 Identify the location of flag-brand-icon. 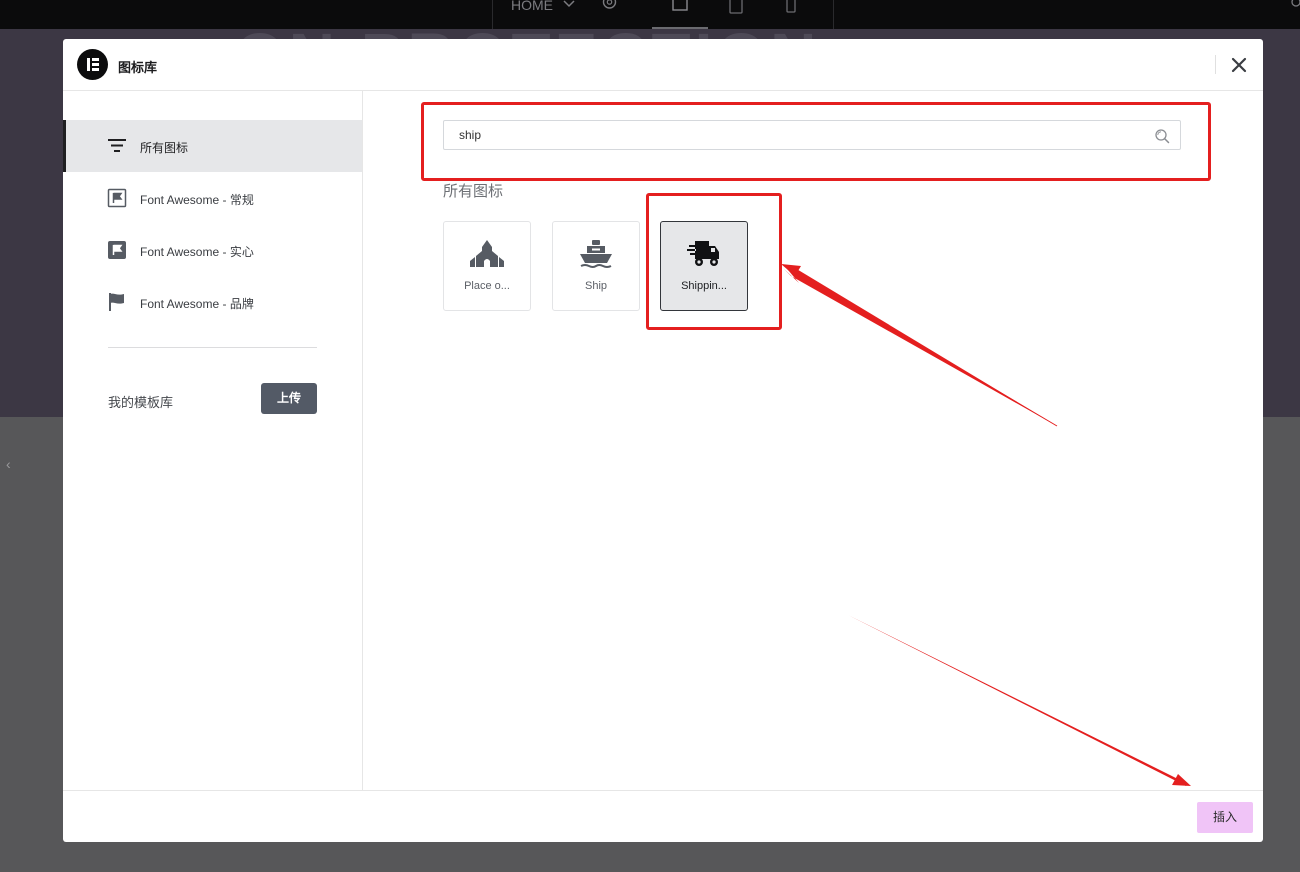
(116, 302).